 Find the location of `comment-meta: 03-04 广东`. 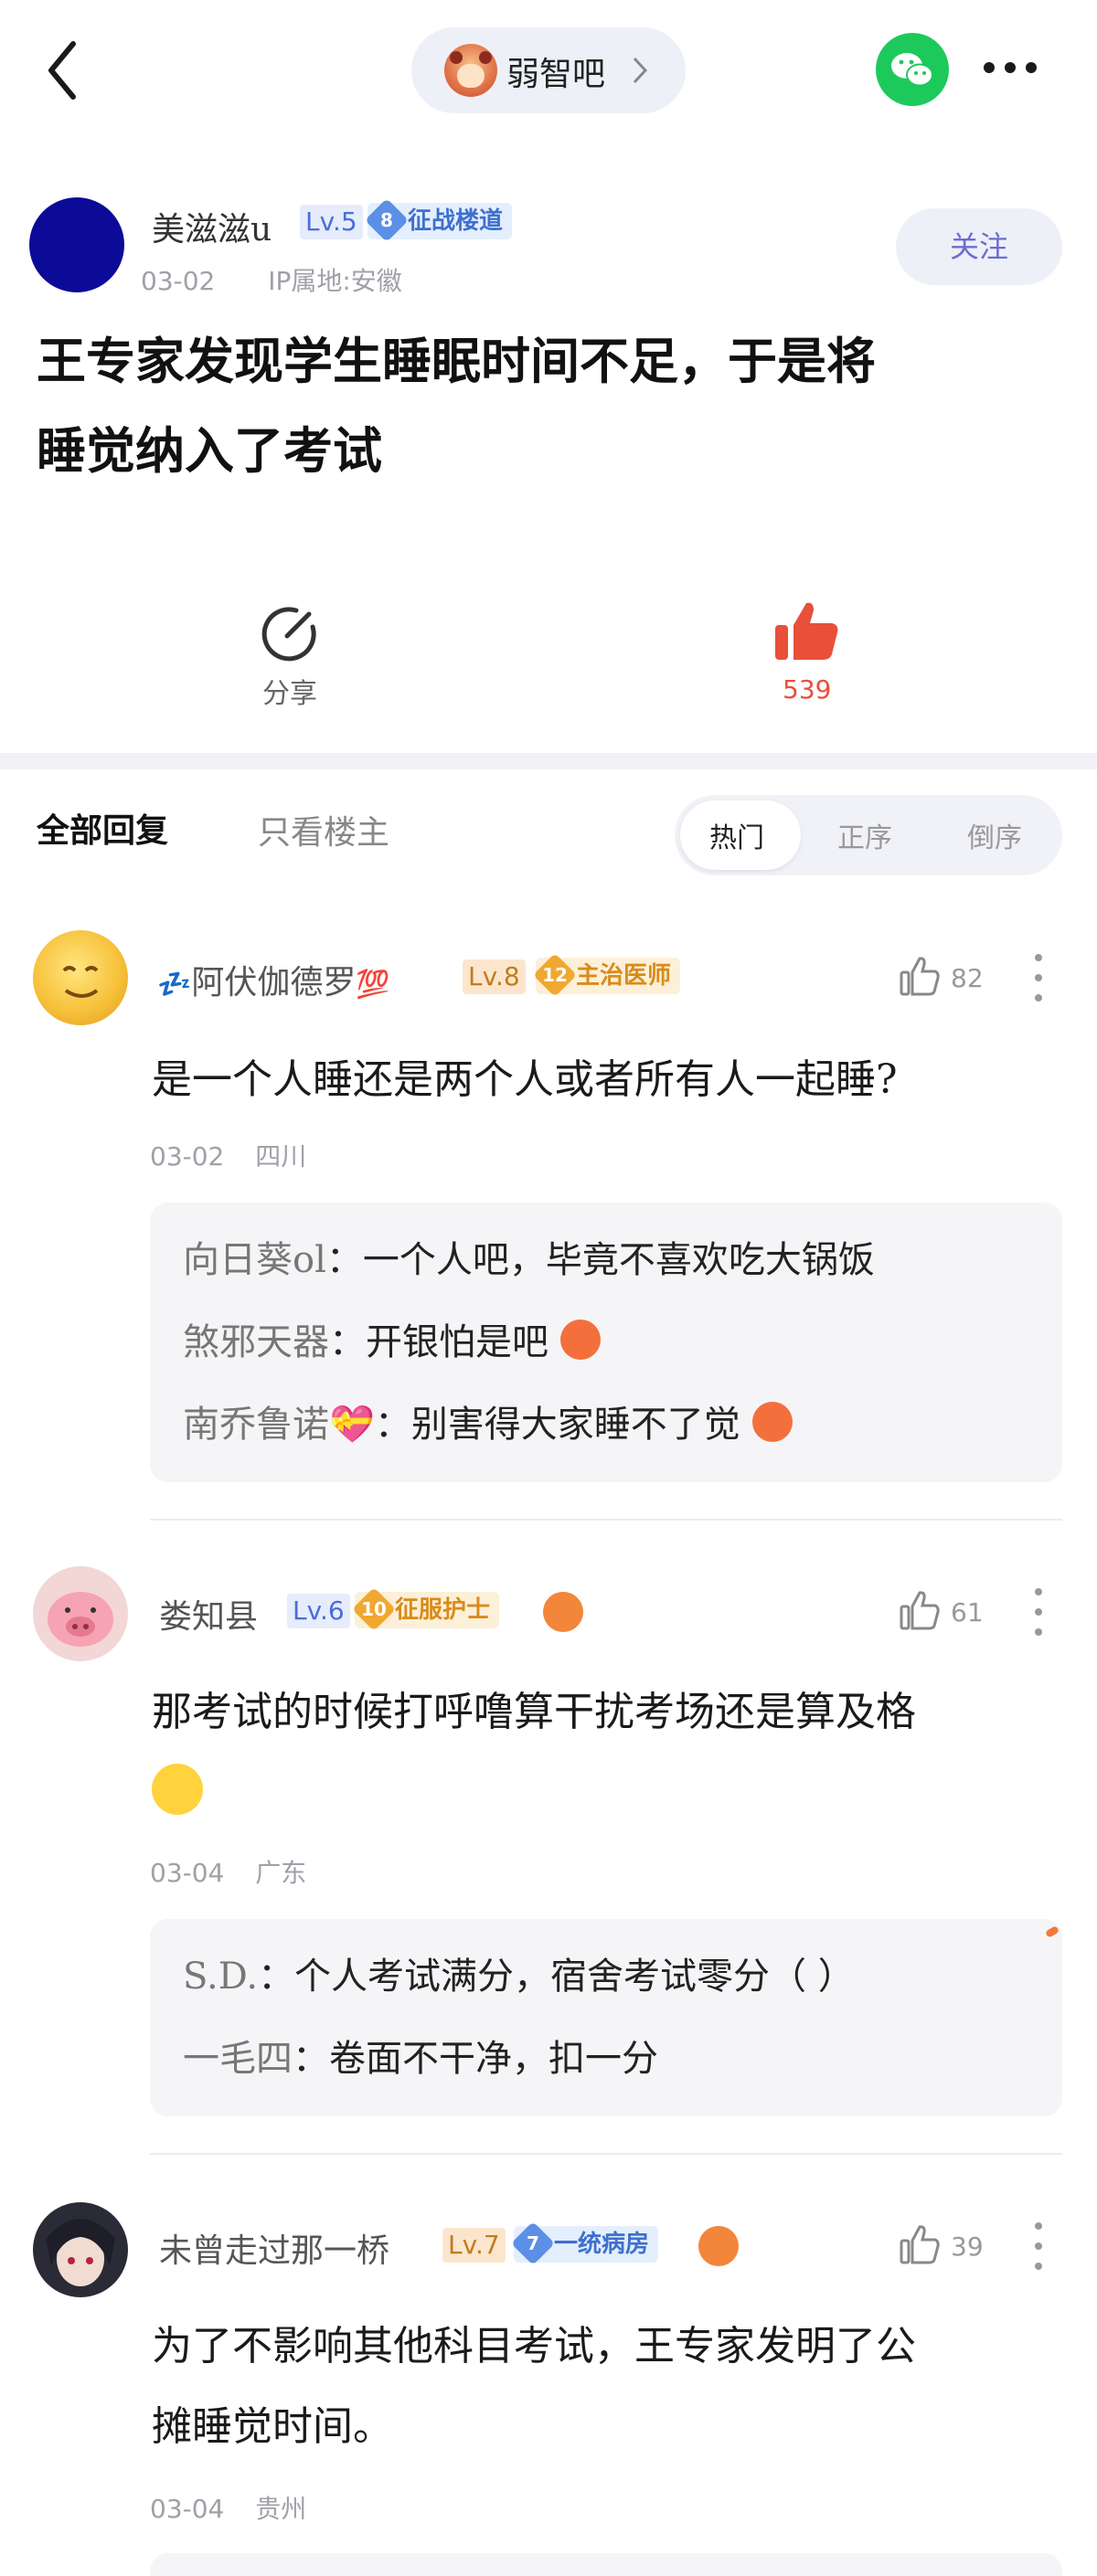

comment-meta: 03-04 广东 is located at coordinates (228, 1871).